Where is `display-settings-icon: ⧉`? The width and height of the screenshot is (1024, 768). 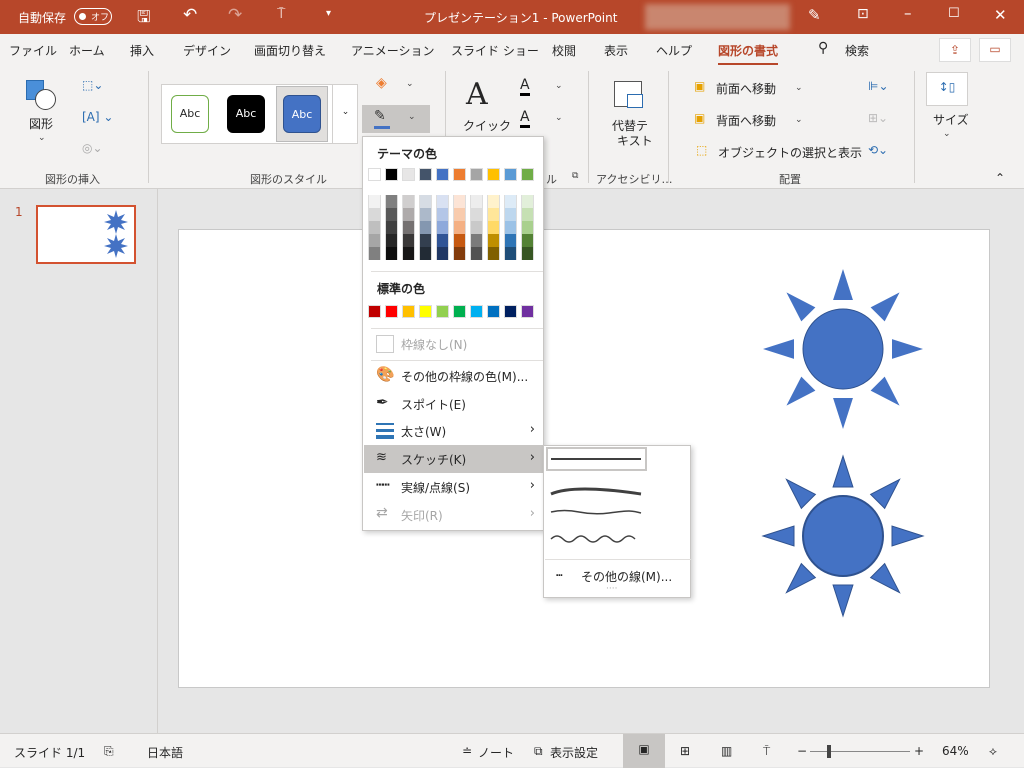 display-settings-icon: ⧉ is located at coordinates (538, 751).